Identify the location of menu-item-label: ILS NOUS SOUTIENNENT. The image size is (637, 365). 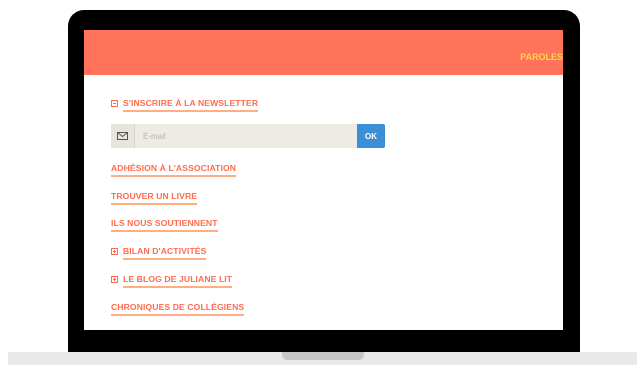
(164, 225).